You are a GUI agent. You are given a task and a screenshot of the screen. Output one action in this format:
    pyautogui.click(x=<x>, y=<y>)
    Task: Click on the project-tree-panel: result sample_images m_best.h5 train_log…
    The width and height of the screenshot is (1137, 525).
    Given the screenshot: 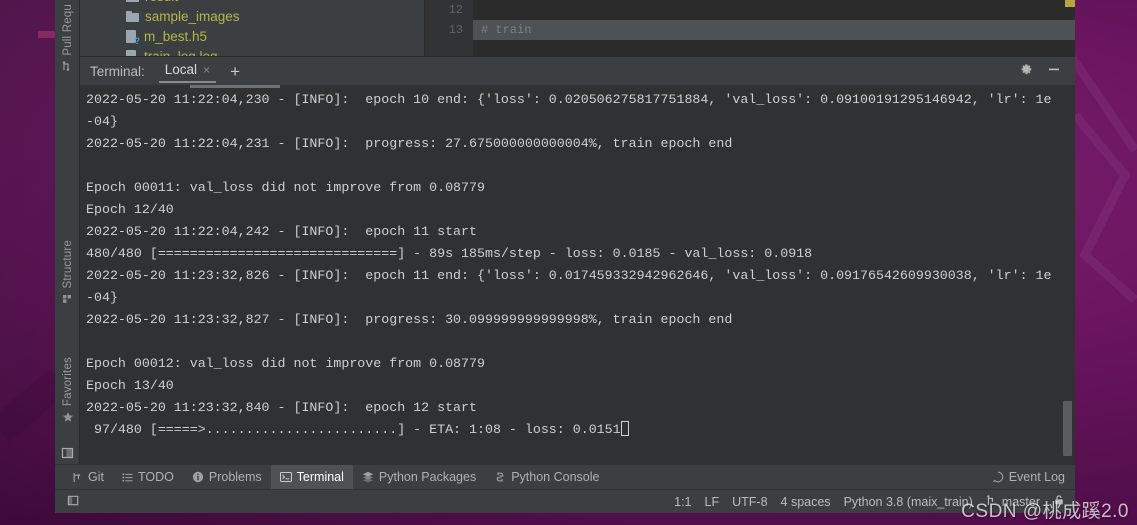 What is the action you would take?
    pyautogui.click(x=252, y=28)
    